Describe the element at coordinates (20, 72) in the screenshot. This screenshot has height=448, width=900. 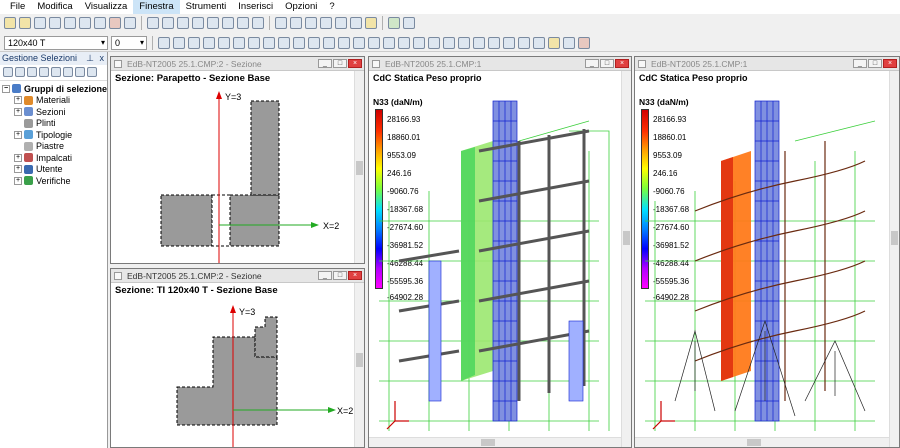
I see `filter-add-icon` at that location.